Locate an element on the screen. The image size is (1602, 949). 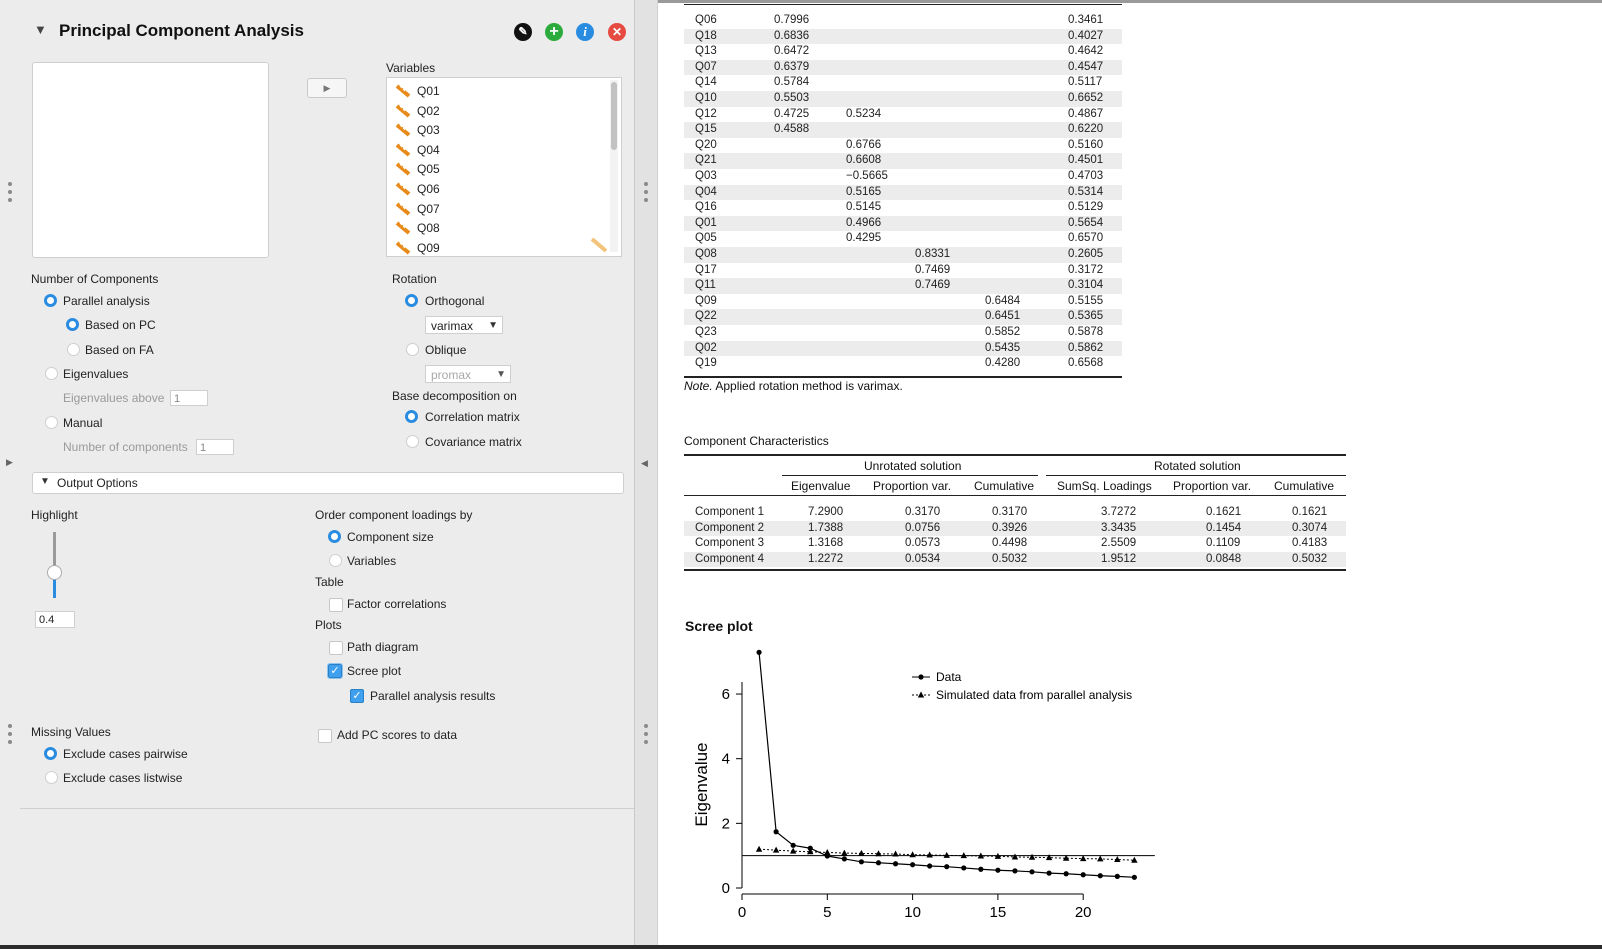
variables-label: Variables is located at coordinates (411, 68).